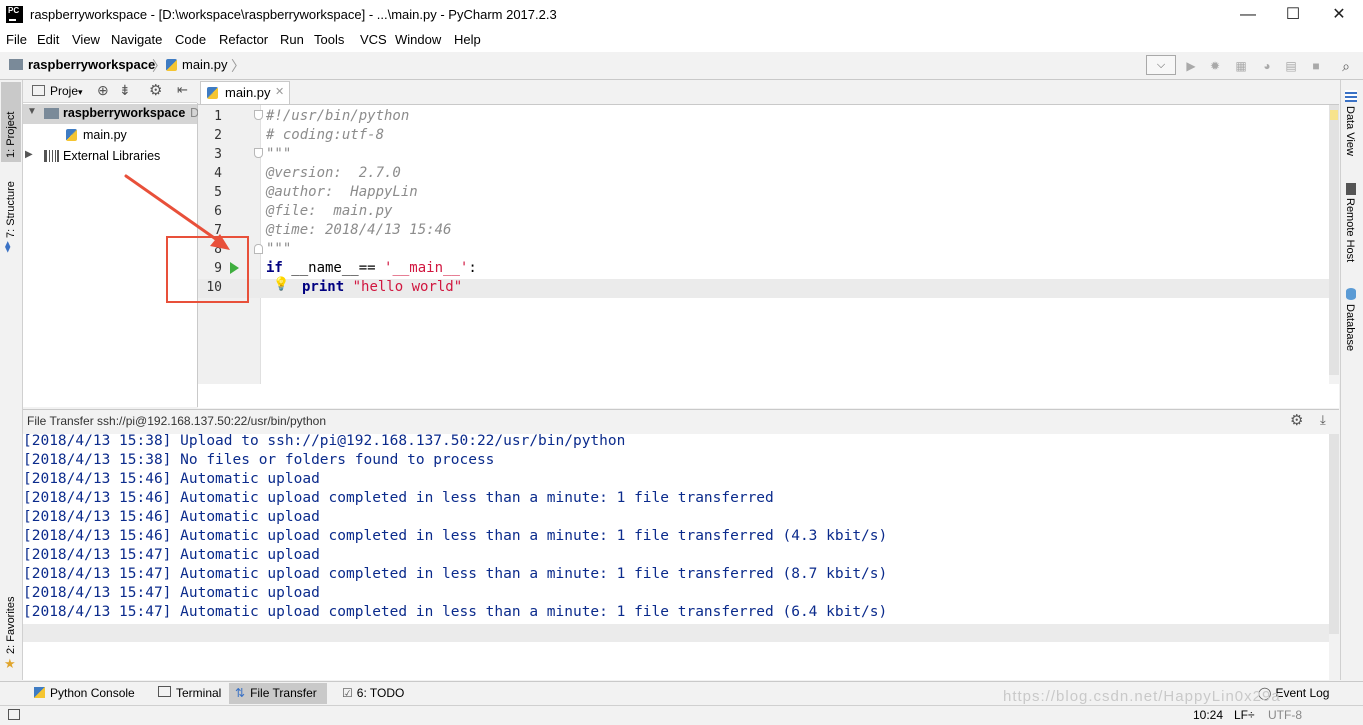 This screenshot has width=1363, height=725. I want to click on menu-refactor: Refactor, so click(243, 39).